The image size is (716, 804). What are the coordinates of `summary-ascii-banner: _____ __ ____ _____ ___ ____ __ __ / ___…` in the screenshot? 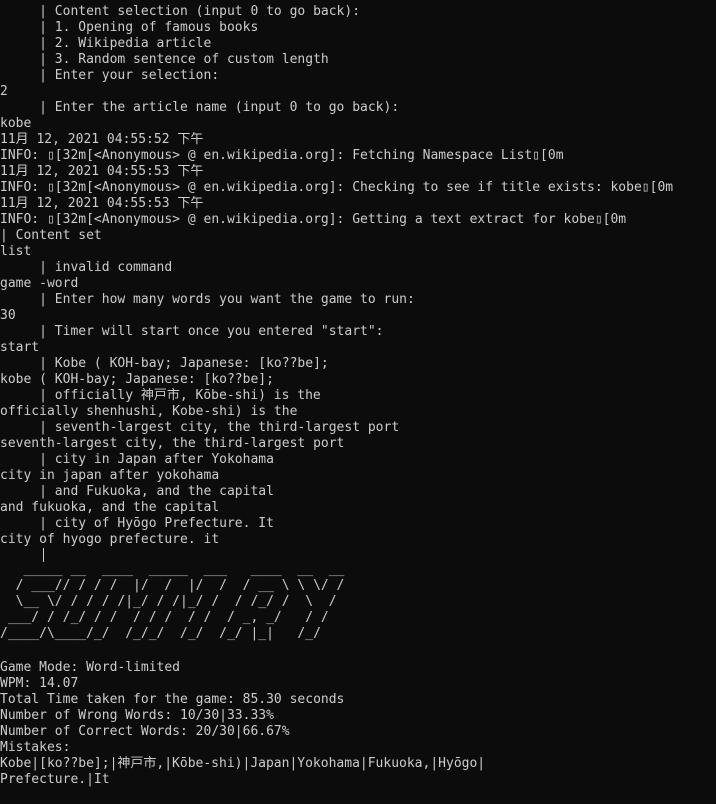 It's located at (172, 601).